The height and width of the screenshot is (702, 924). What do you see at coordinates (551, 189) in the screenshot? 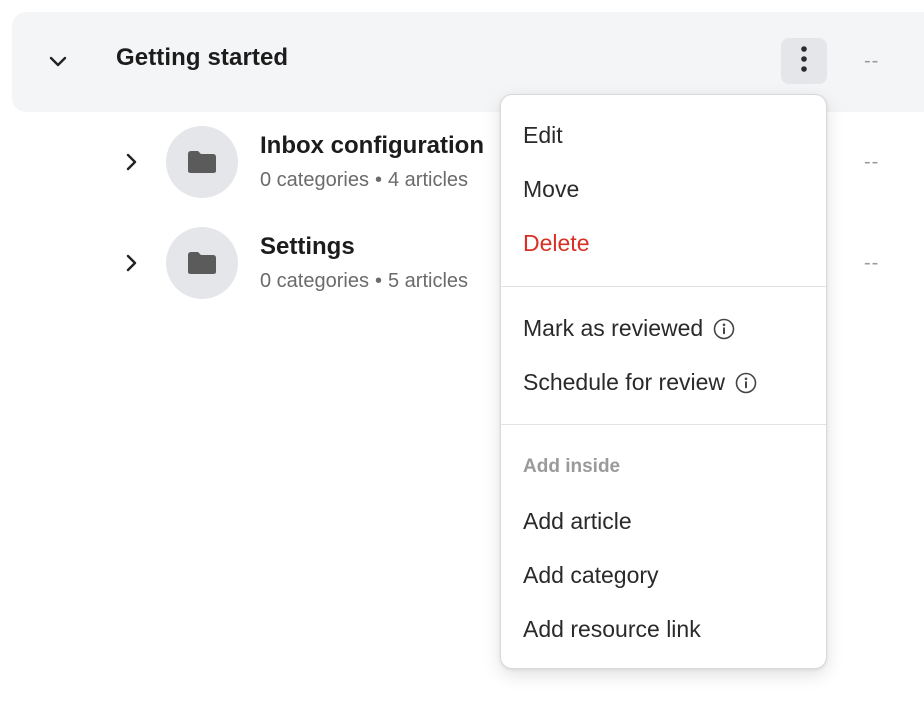
I see `menu-item-move: Move` at bounding box center [551, 189].